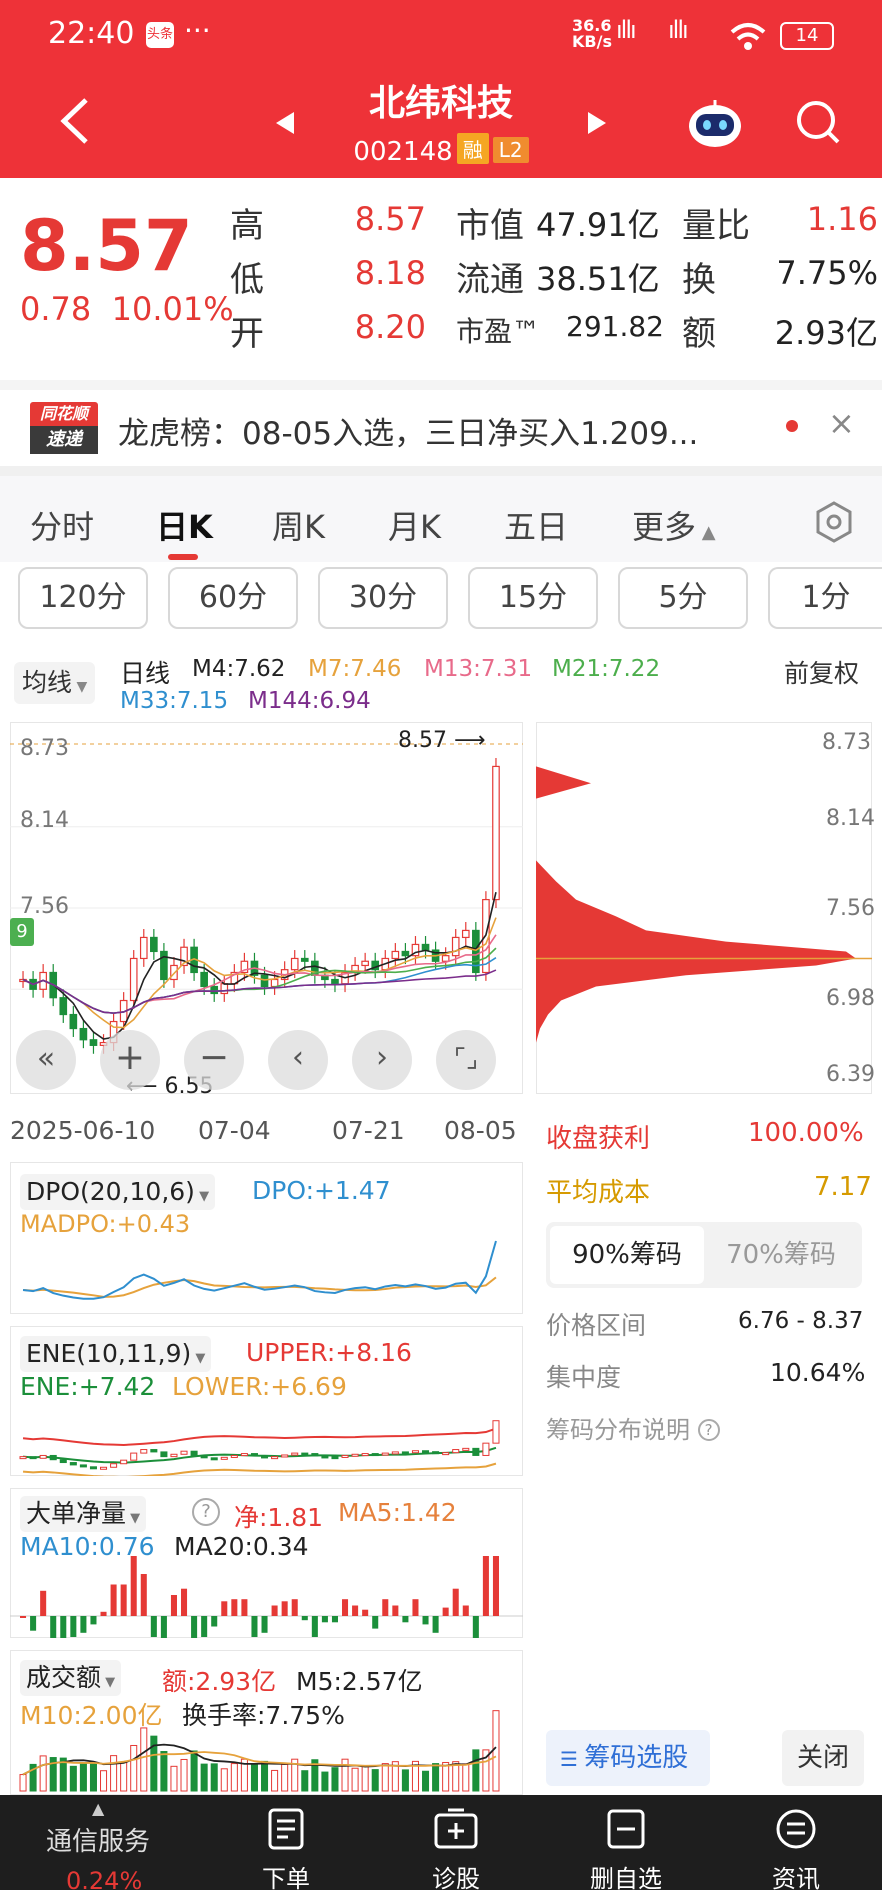 This screenshot has height=1895, width=882. Describe the element at coordinates (628, 1758) in the screenshot. I see `chip-stock-select-button: ☰ 筹码选股` at that location.